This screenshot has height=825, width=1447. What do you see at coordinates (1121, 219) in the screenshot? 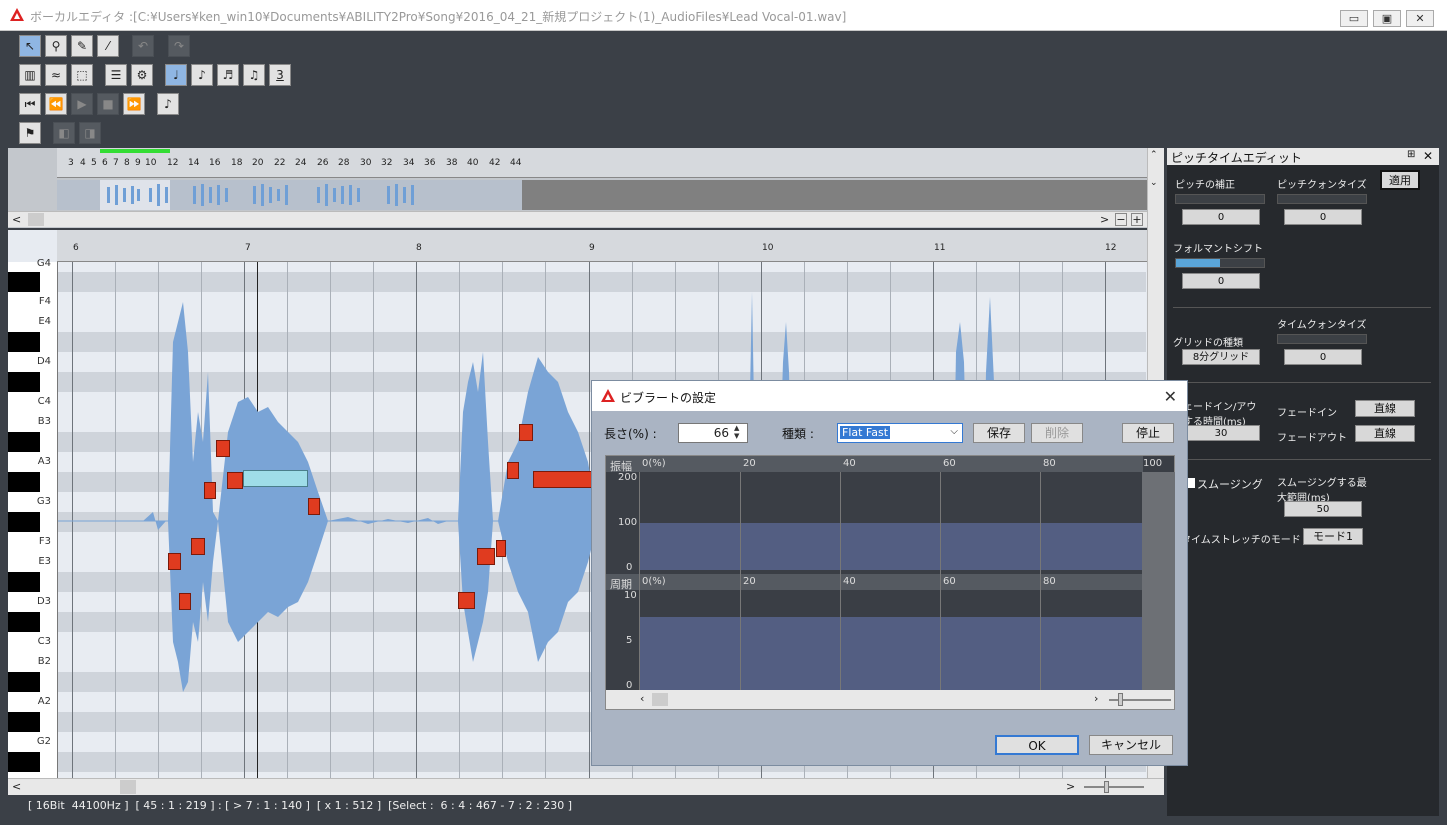
I see `zoom-out-button: −` at bounding box center [1121, 219].